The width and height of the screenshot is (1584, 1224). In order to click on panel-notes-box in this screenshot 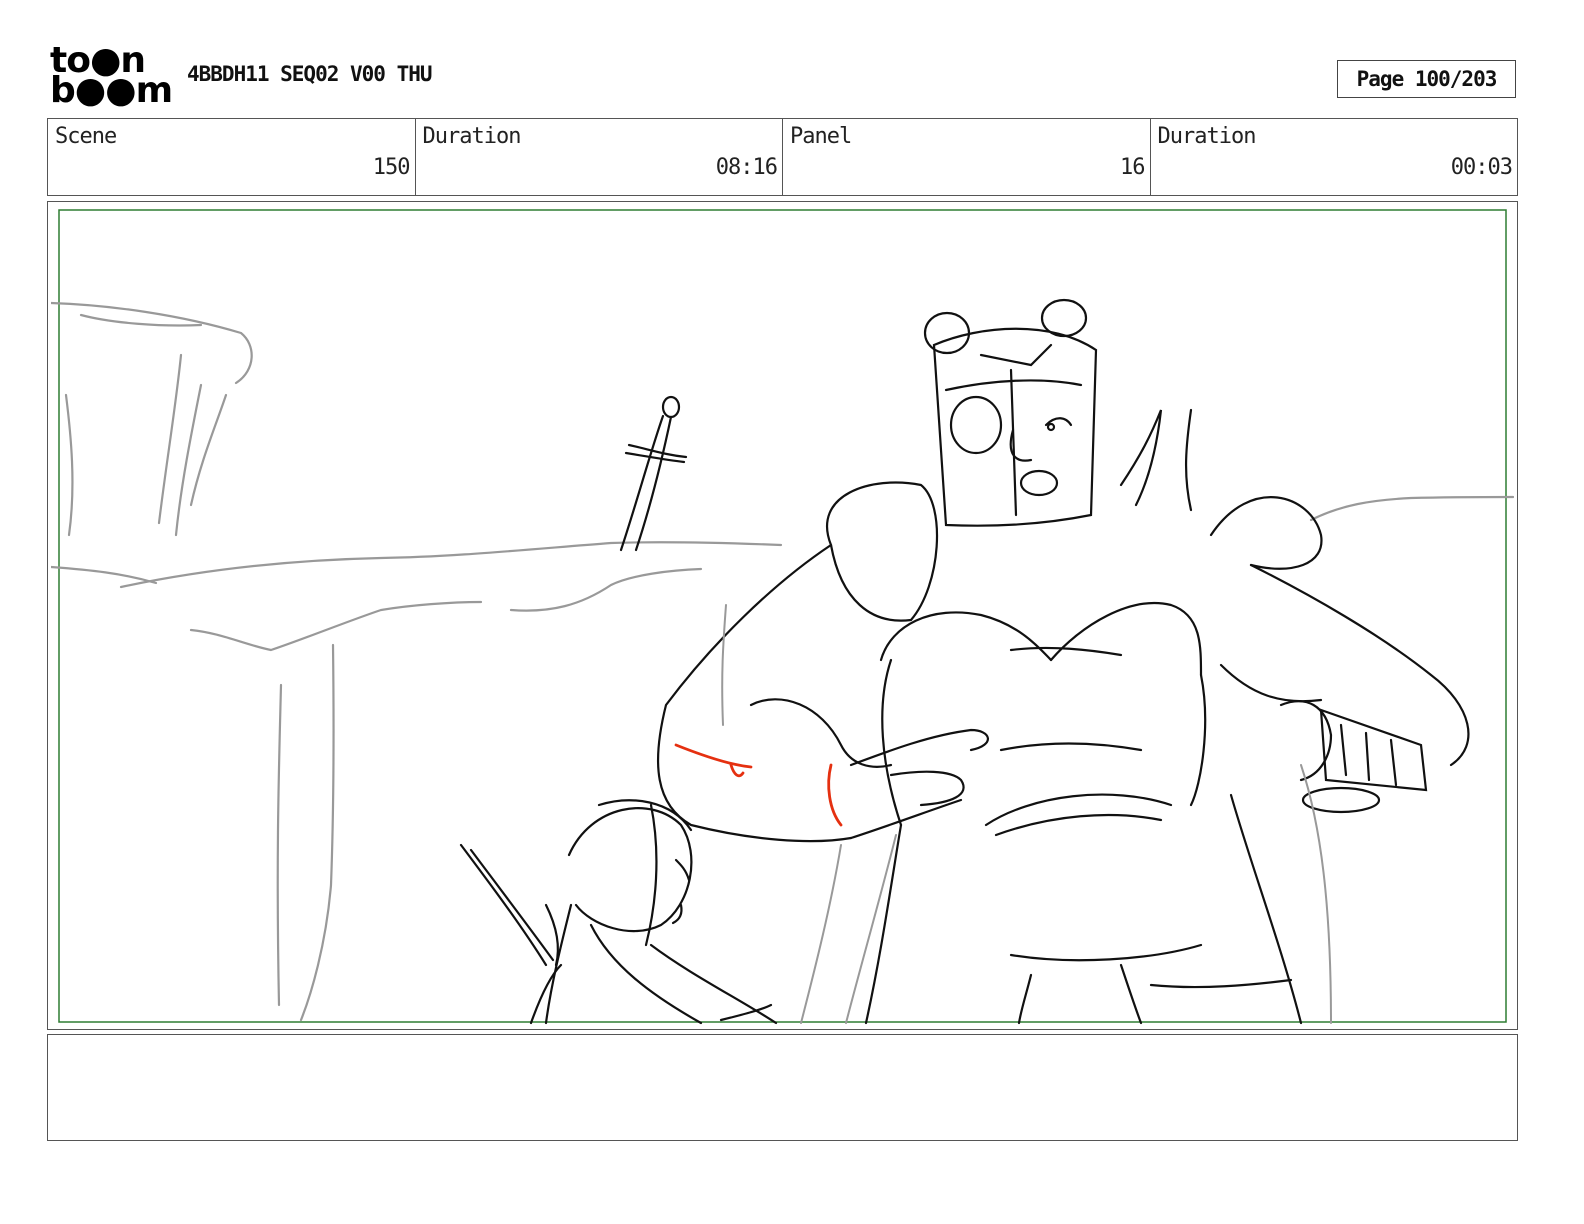, I will do `click(782, 1087)`.